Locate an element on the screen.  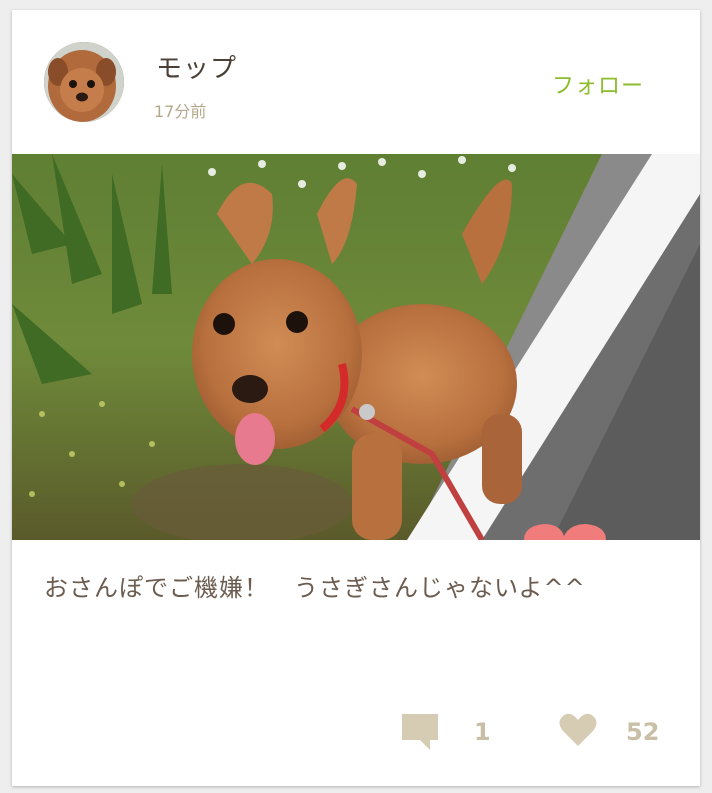
author-avatar is located at coordinates (84, 82).